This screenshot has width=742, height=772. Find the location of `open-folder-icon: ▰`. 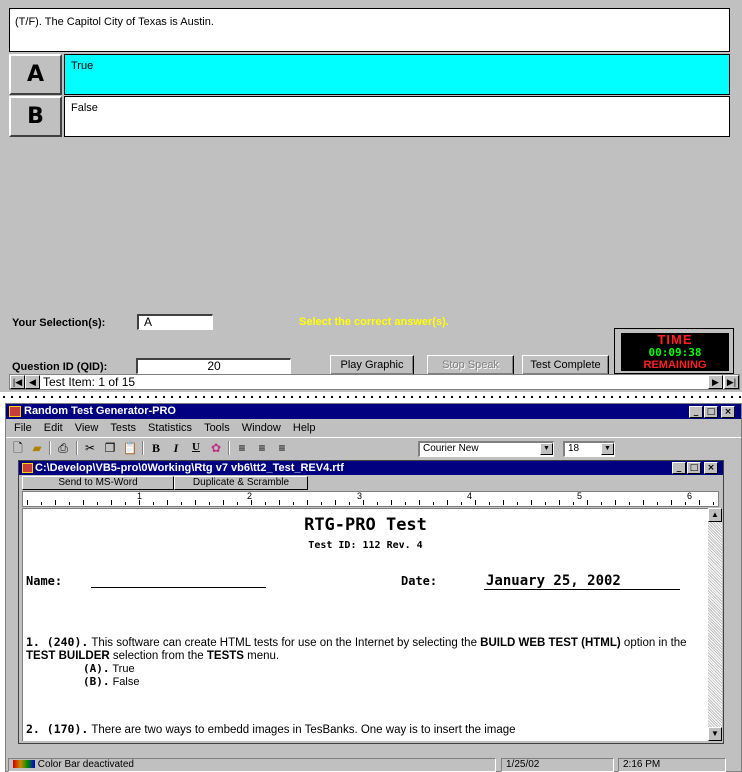

open-folder-icon: ▰ is located at coordinates (37, 448).